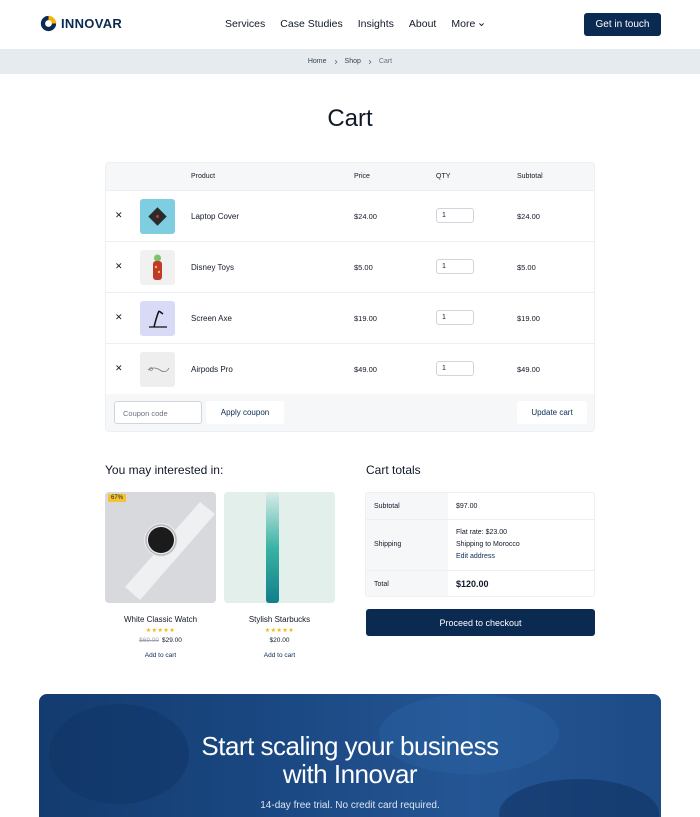 The width and height of the screenshot is (700, 817). Describe the element at coordinates (480, 622) in the screenshot. I see `proceed-to-checkout-button: Proceed to checkout` at that location.